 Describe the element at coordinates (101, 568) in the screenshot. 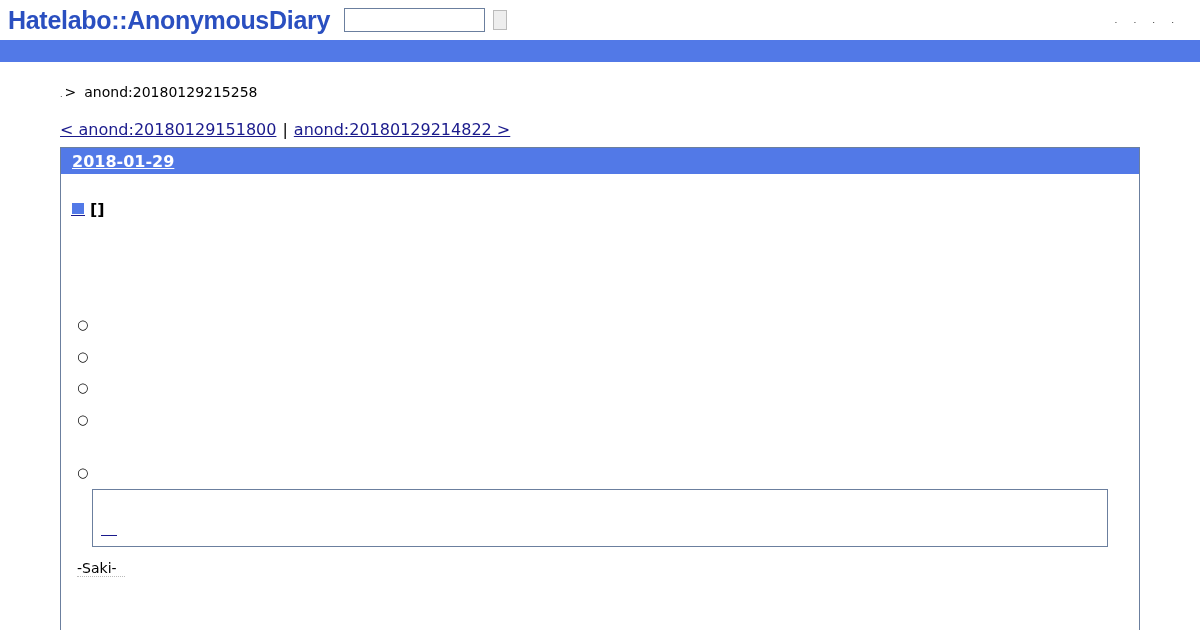

I see `signature: -Saki-` at that location.